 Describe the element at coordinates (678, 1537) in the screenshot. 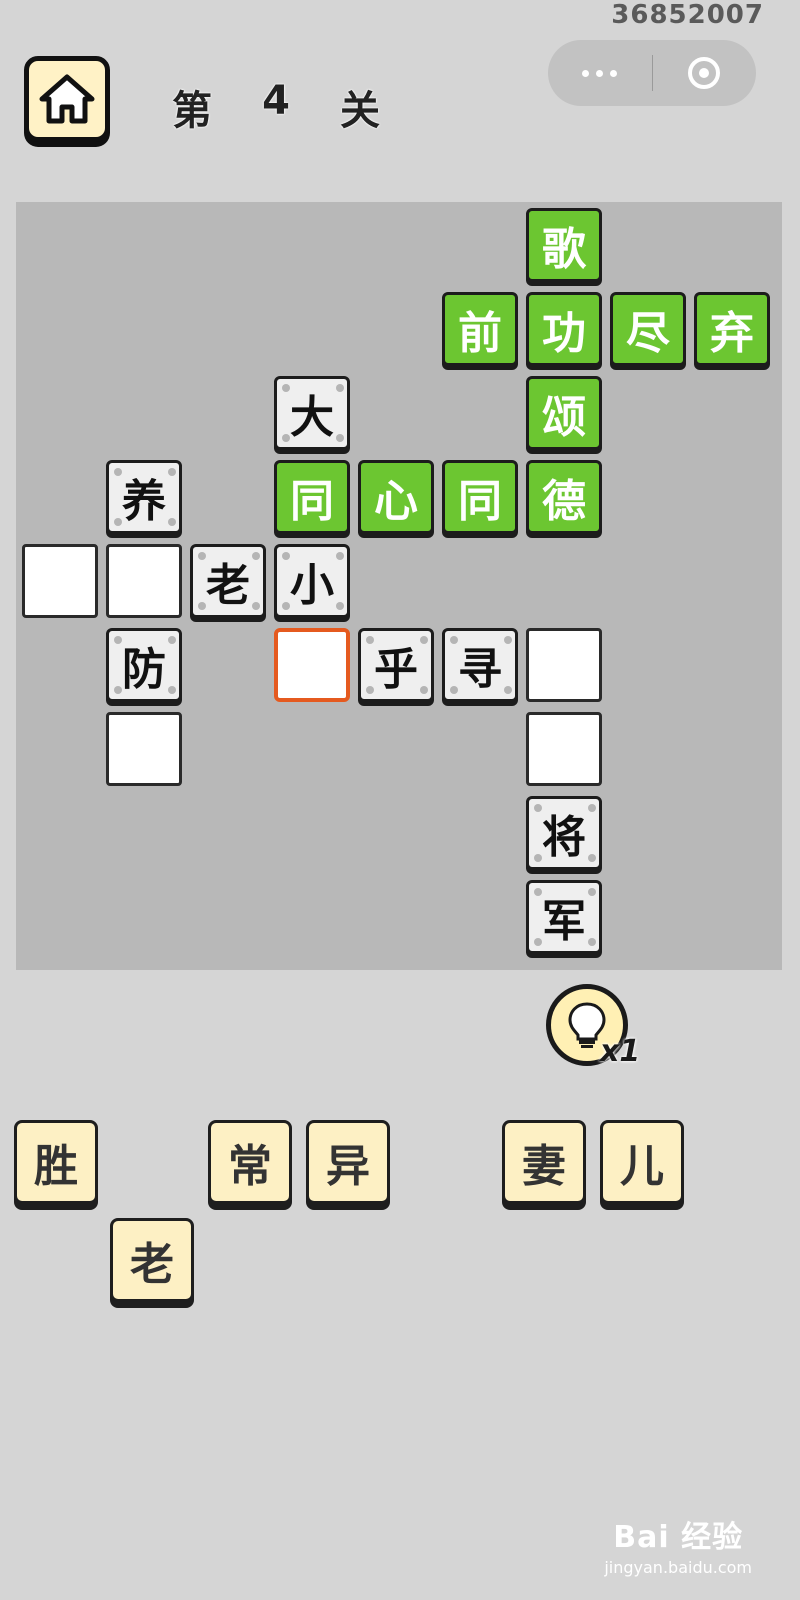

I see `watermark-main: Bai 经验` at that location.